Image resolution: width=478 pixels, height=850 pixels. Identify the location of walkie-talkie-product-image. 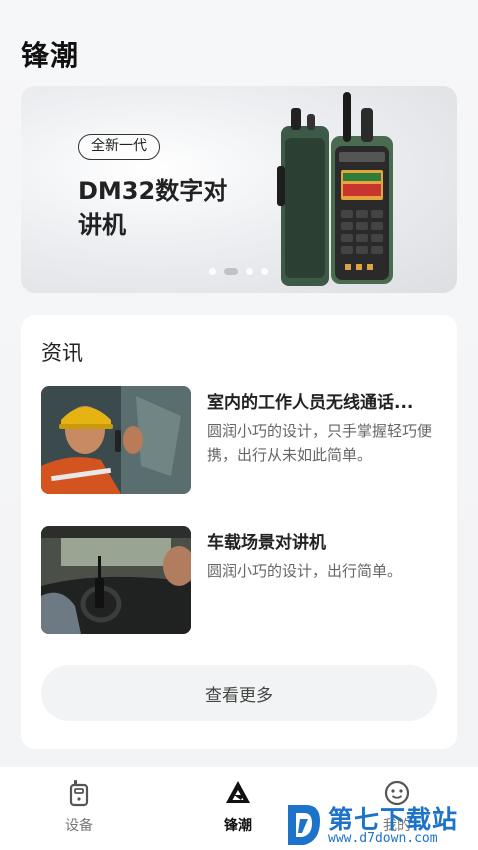
(335, 189).